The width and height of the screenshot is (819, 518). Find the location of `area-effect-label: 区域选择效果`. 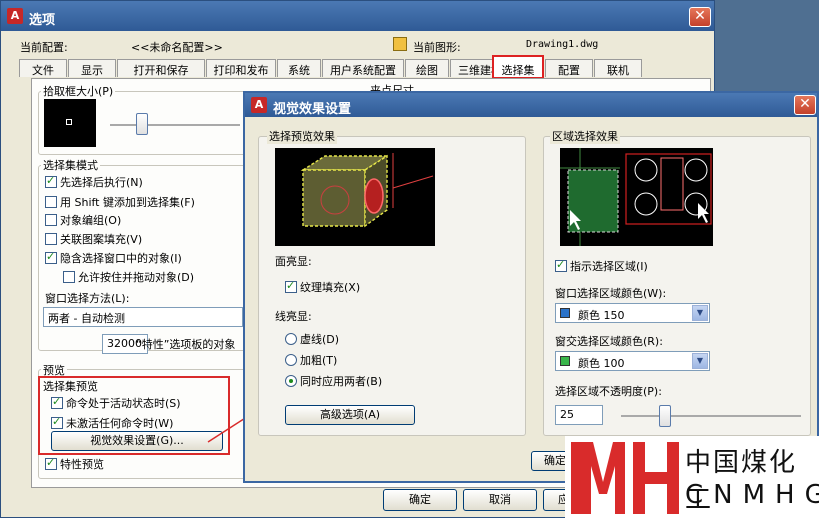

area-effect-label: 区域选择效果 is located at coordinates (585, 136).